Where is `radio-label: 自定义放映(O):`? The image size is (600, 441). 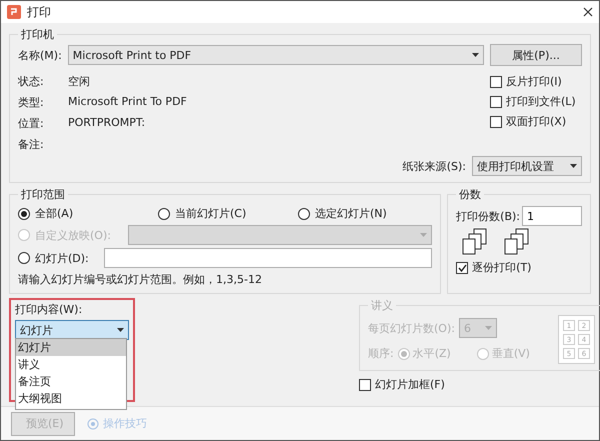 radio-label: 自定义放映(O): is located at coordinates (73, 235).